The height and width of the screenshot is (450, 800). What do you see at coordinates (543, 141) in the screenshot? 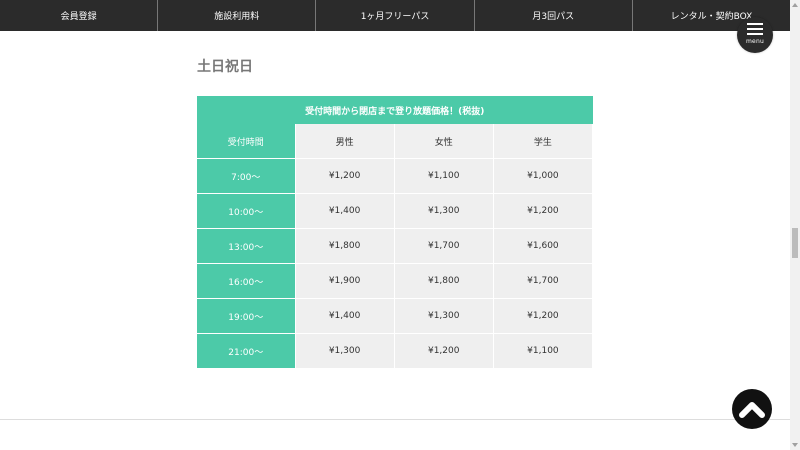
I see `header-student: 学生` at bounding box center [543, 141].